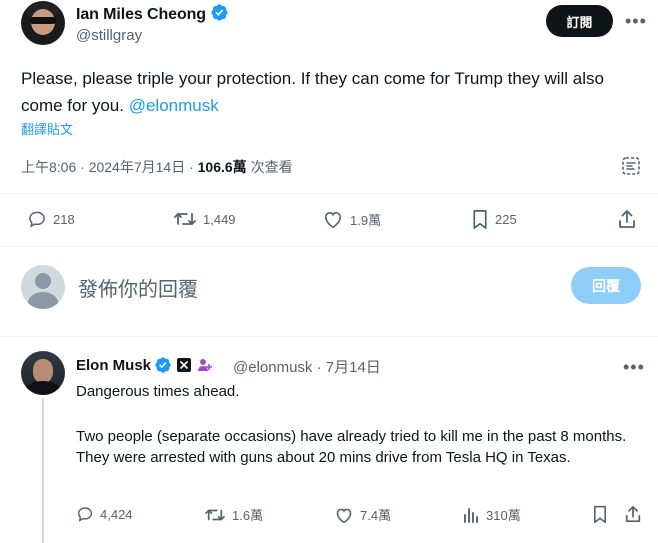 The width and height of the screenshot is (658, 543). Describe the element at coordinates (47, 128) in the screenshot. I see `translate-post-link: 翻譯貼文` at that location.